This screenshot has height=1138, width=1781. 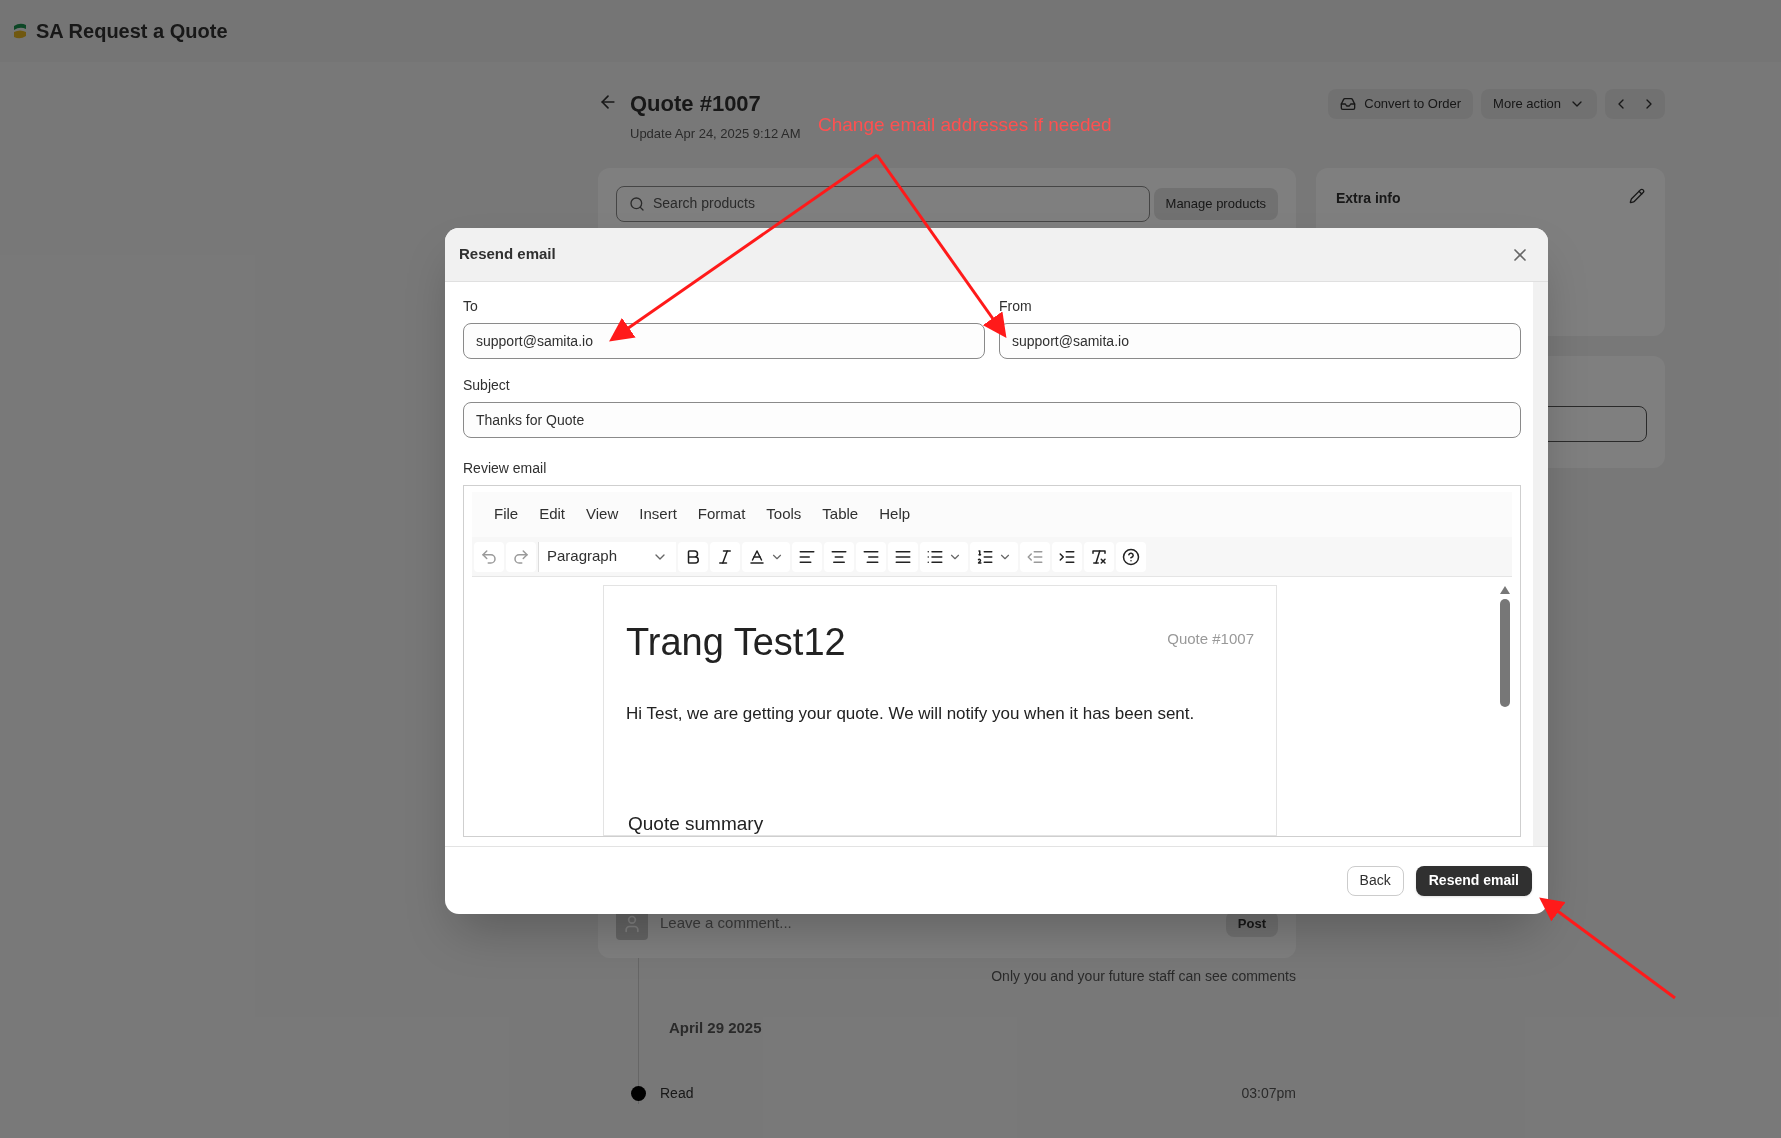 What do you see at coordinates (20, 31) in the screenshot?
I see `logo-icon` at bounding box center [20, 31].